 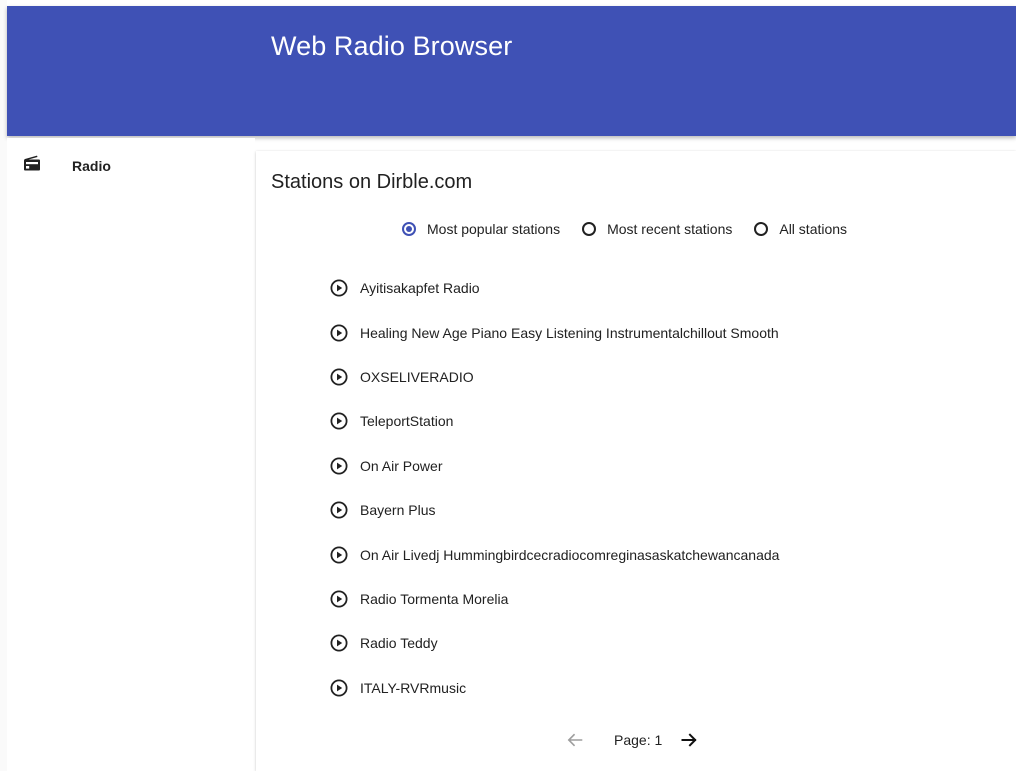 I want to click on filter-label: Most popular stations, so click(x=494, y=229).